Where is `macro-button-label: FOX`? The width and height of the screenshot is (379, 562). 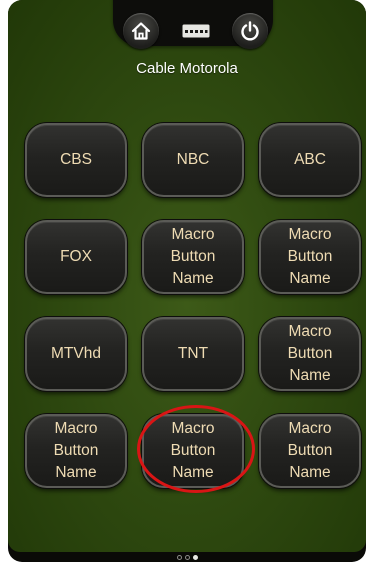
macro-button-label: FOX is located at coordinates (76, 256).